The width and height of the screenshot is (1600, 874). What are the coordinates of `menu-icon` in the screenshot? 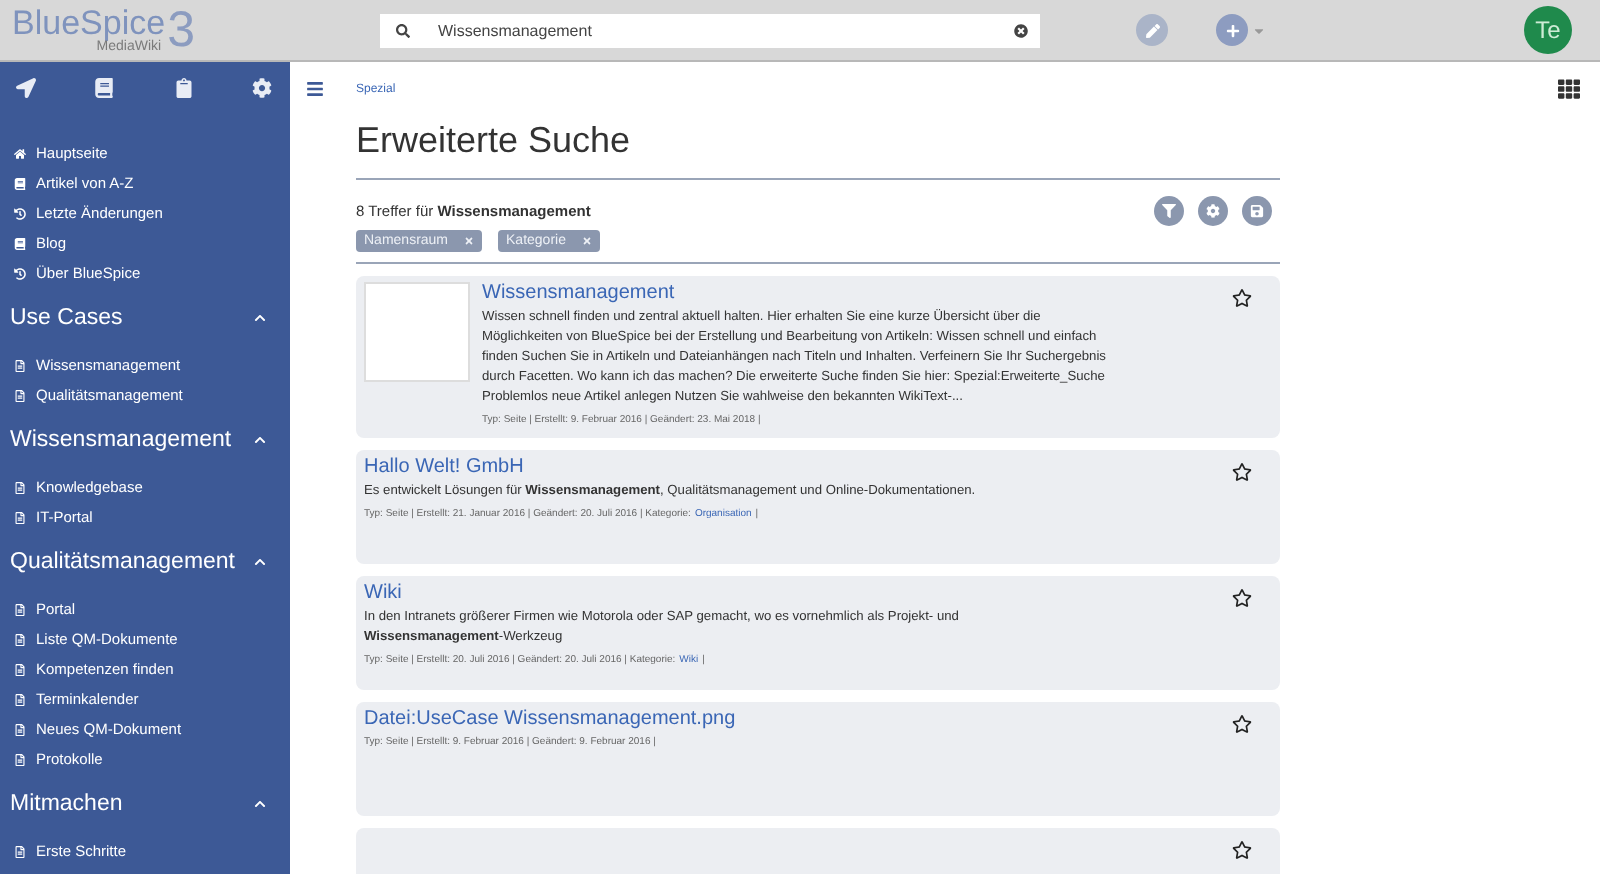 It's located at (315, 89).